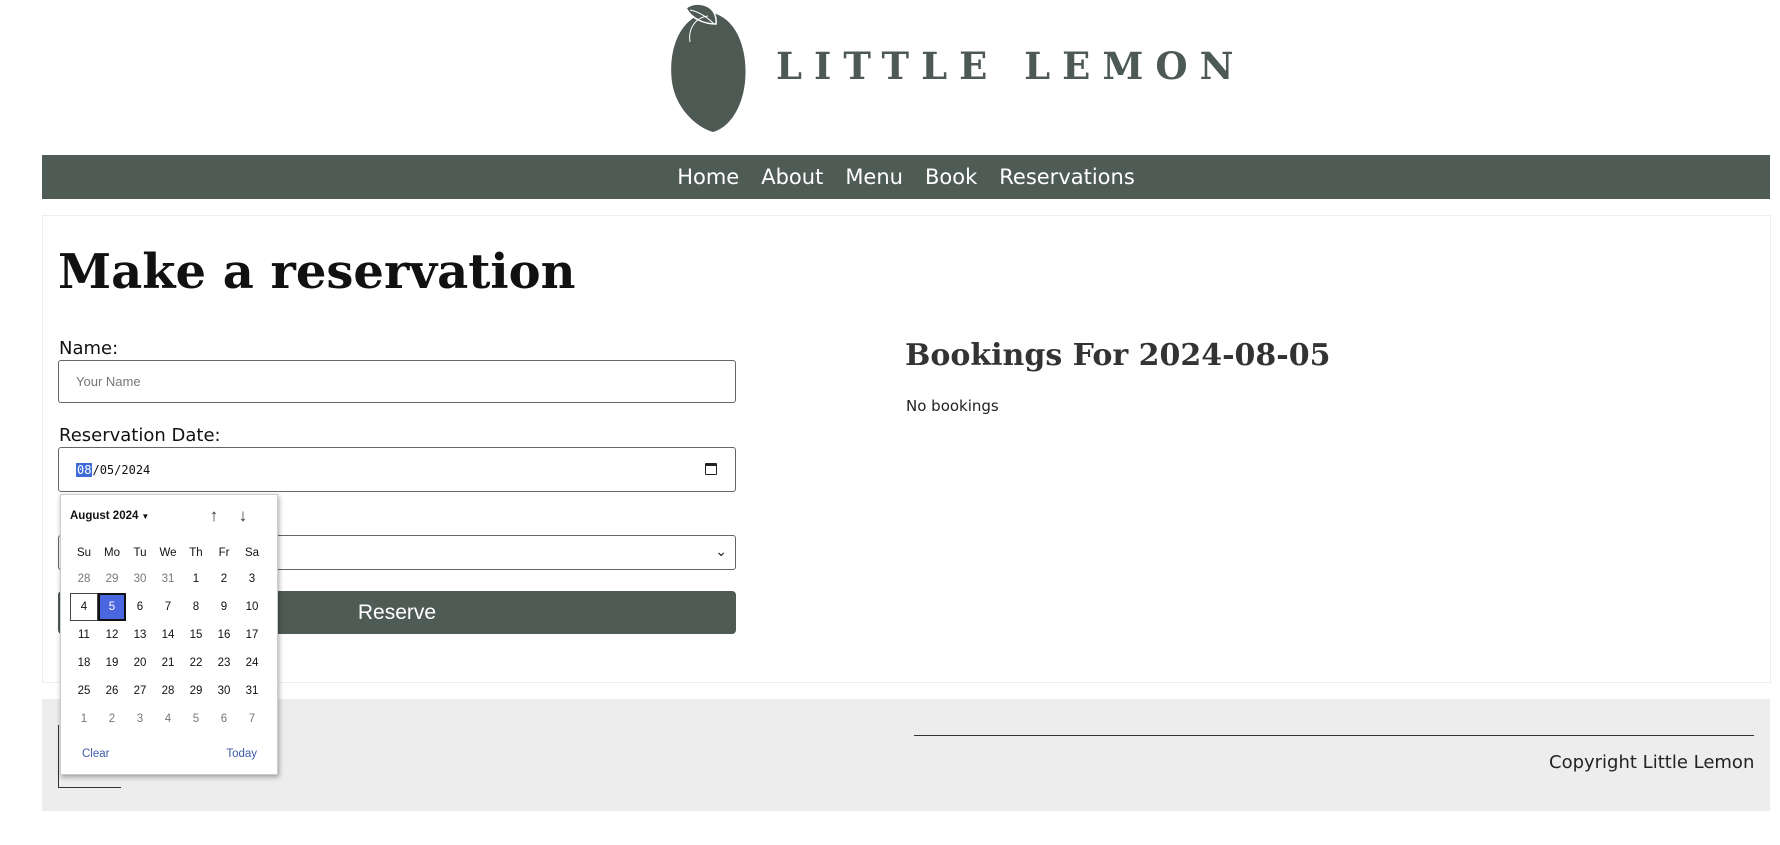 The image size is (1780, 845). I want to click on arrow-up-icon: ↑, so click(214, 516).